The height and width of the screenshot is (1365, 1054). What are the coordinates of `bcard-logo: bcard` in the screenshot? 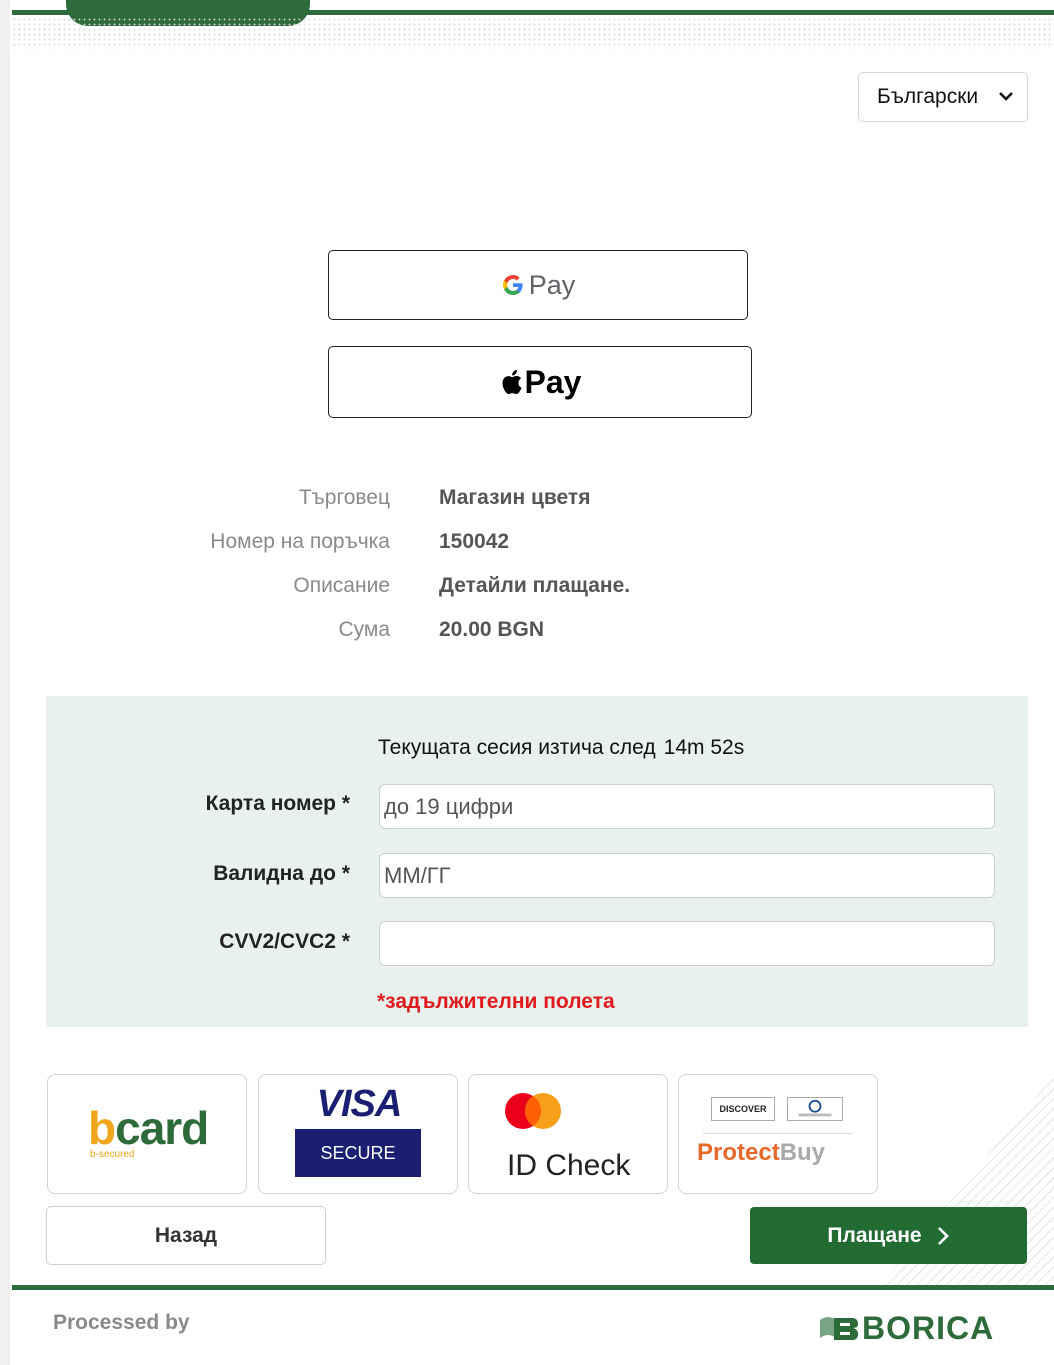 It's located at (148, 1128).